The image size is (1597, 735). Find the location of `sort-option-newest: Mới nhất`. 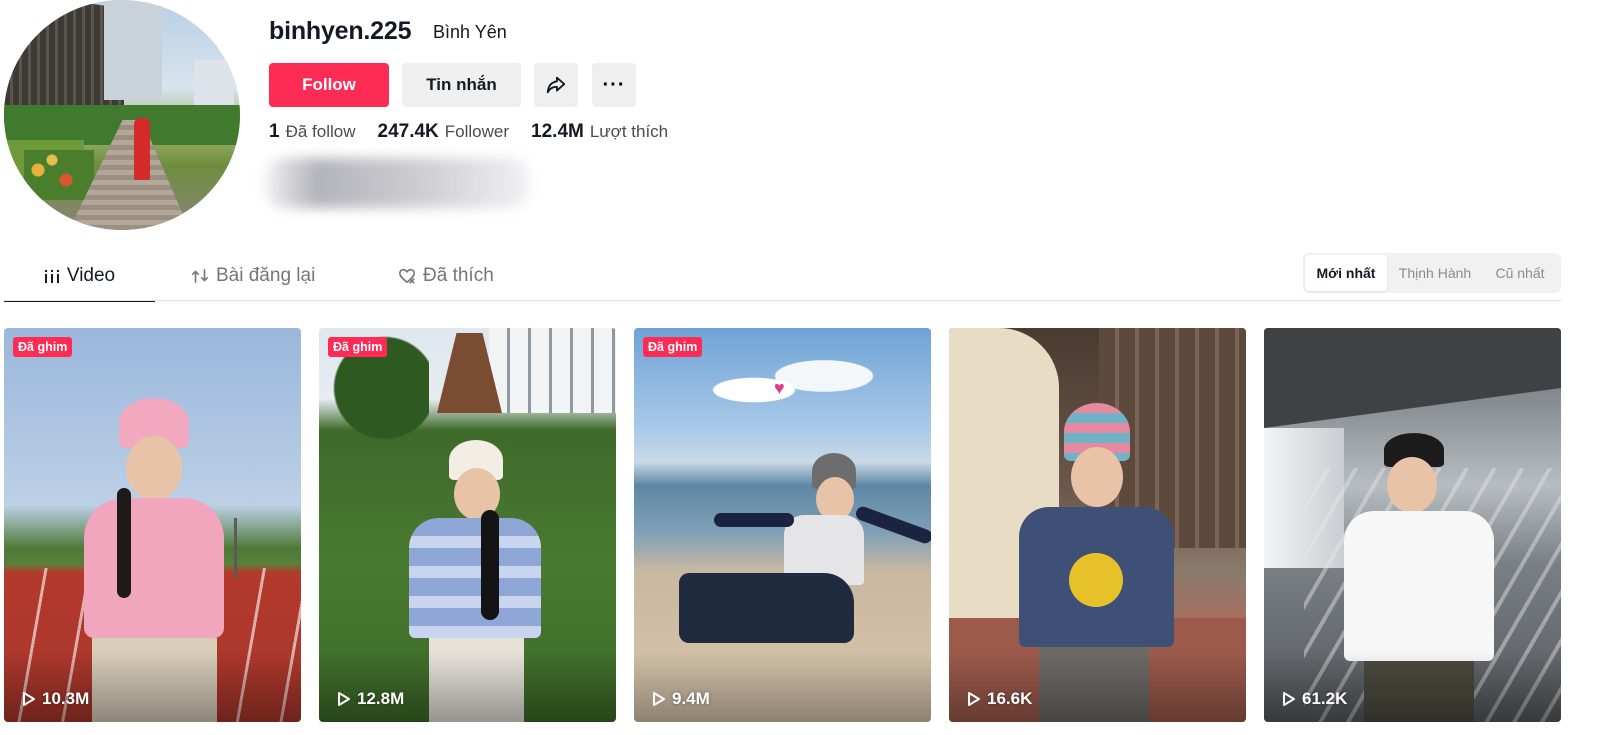

sort-option-newest: Mới nhất is located at coordinates (1346, 273).